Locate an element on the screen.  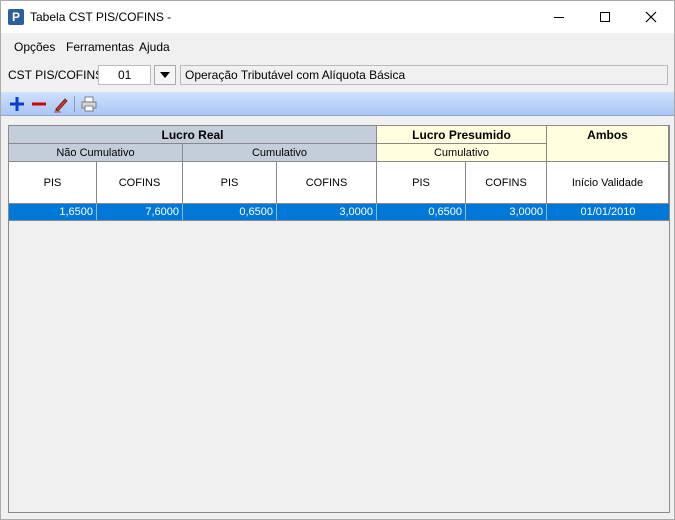
cell-pis-nc: 1,6500 is located at coordinates (53, 212).